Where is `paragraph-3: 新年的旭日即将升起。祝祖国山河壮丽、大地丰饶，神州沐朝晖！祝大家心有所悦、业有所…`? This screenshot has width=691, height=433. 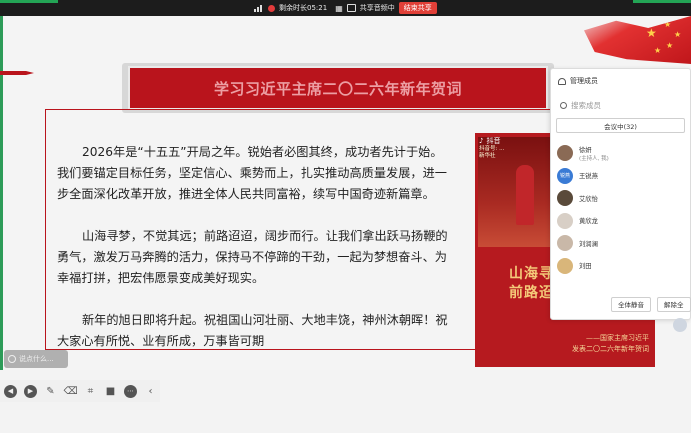
paragraph-3: 新年的旭日即将升起。祝祖国山河壮丽、大地丰饶，神州沐朝晖！祝大家心有所悦、业有所… is located at coordinates (252, 330).